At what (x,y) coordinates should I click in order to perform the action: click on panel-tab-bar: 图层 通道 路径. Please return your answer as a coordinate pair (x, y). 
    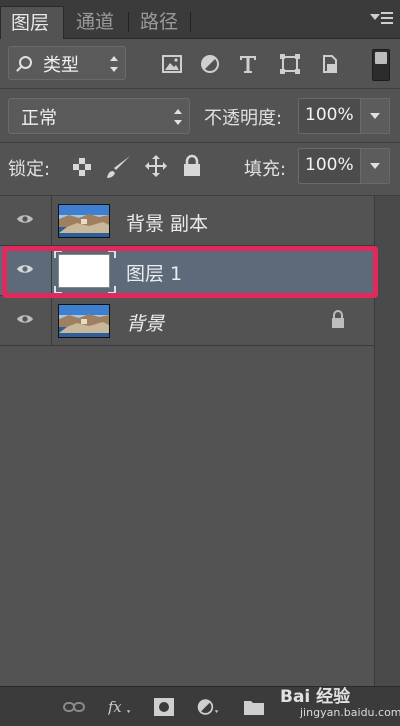
    Looking at the image, I should click on (200, 19).